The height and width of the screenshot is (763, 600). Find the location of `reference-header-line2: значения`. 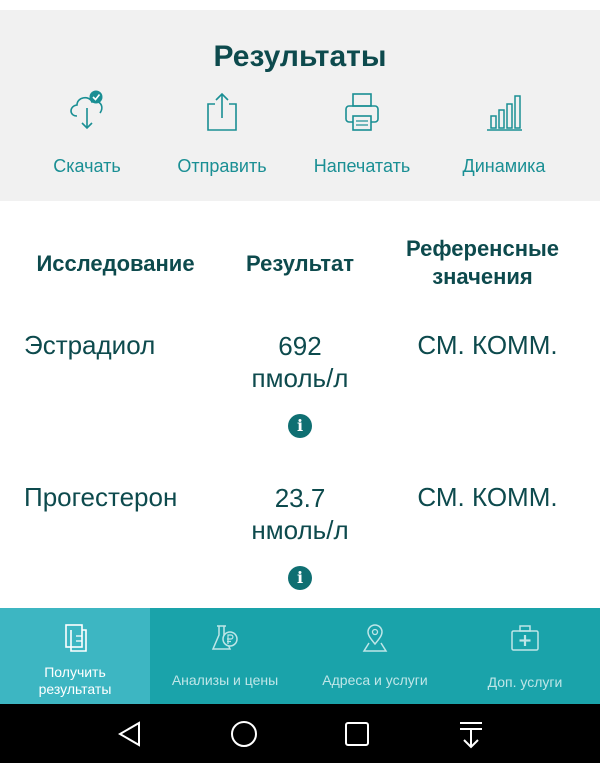

reference-header-line2: значения is located at coordinates (482, 276).